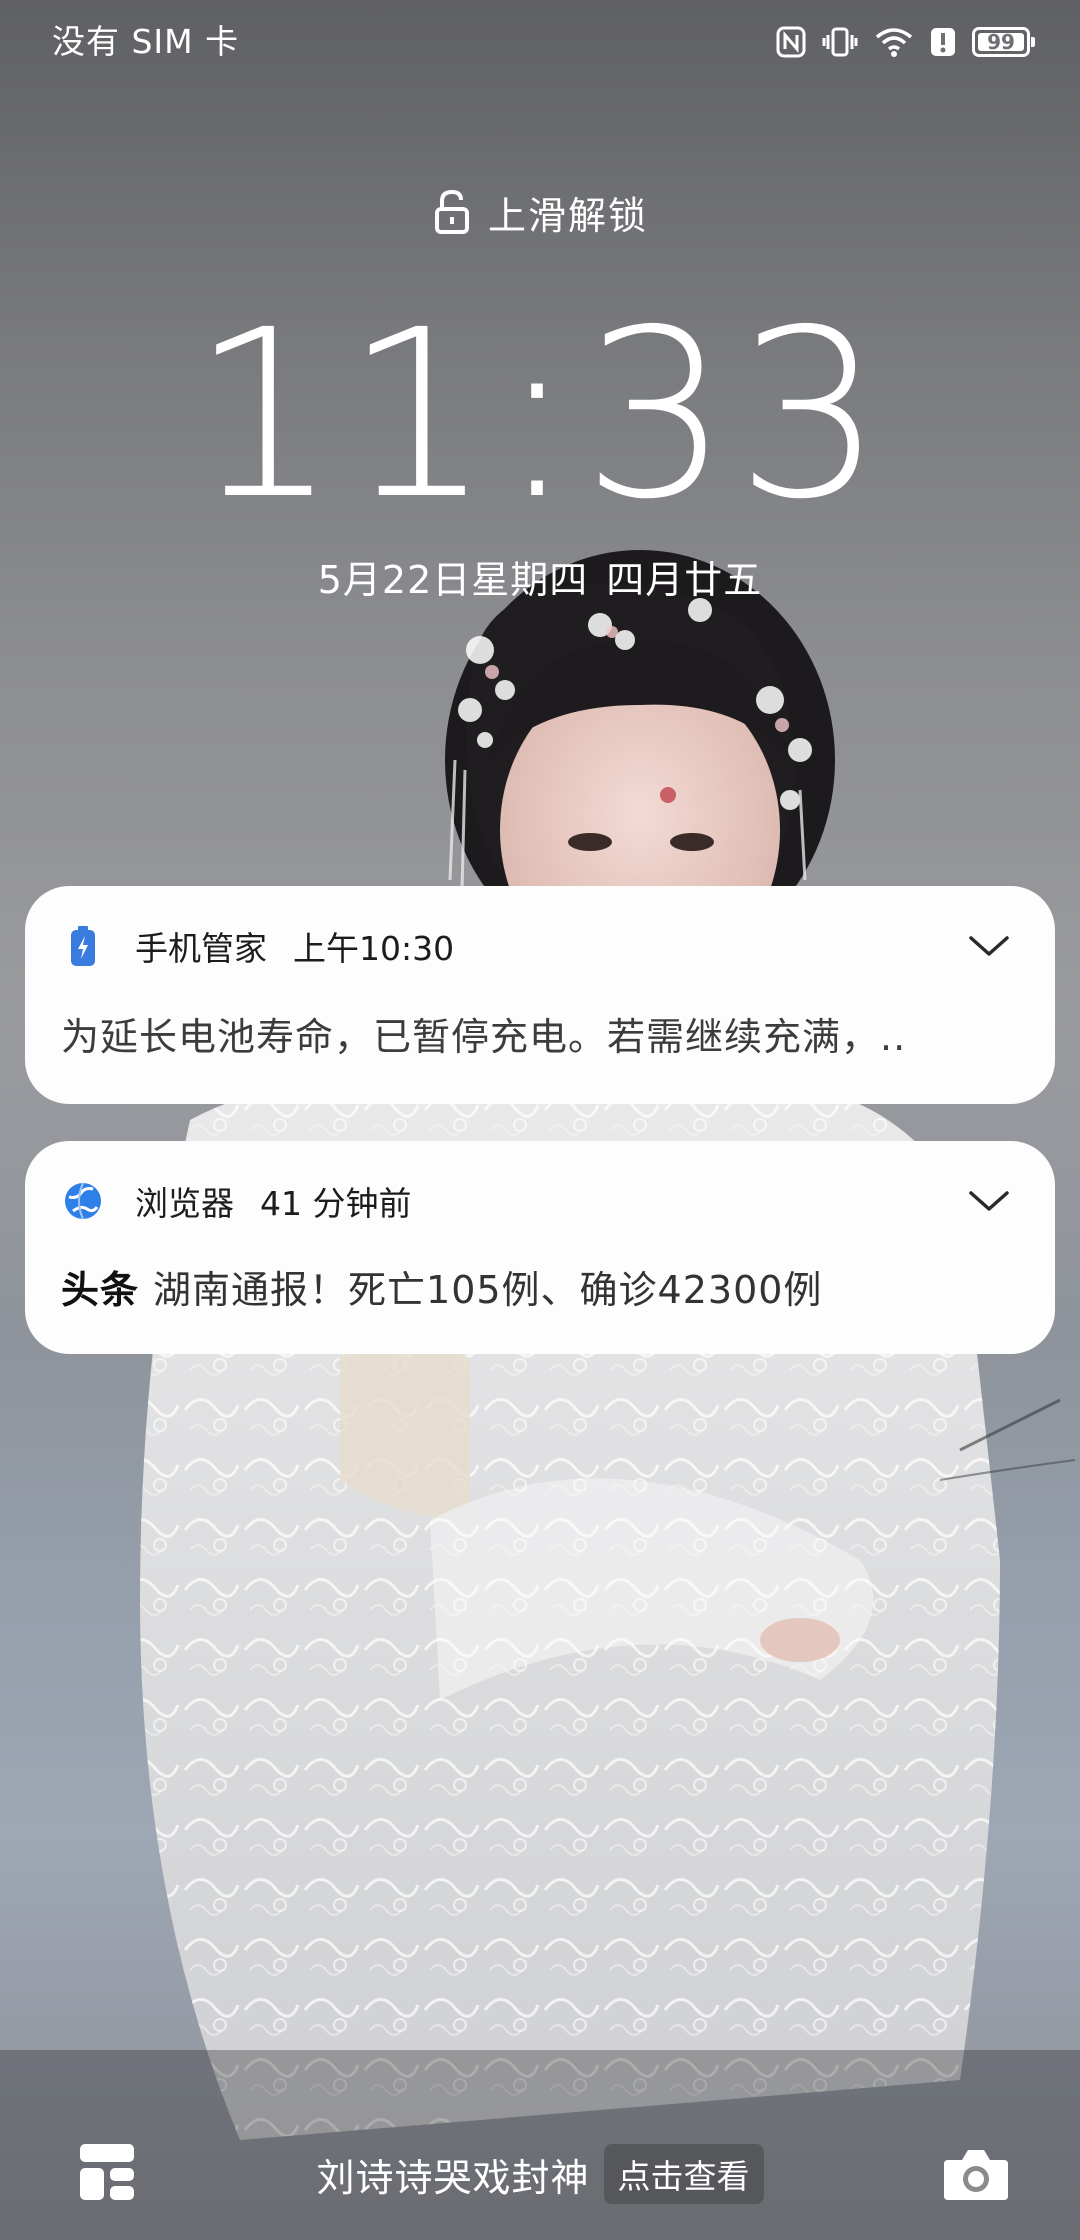 The width and height of the screenshot is (1080, 2240). What do you see at coordinates (83, 1201) in the screenshot?
I see `browser-globe-icon` at bounding box center [83, 1201].